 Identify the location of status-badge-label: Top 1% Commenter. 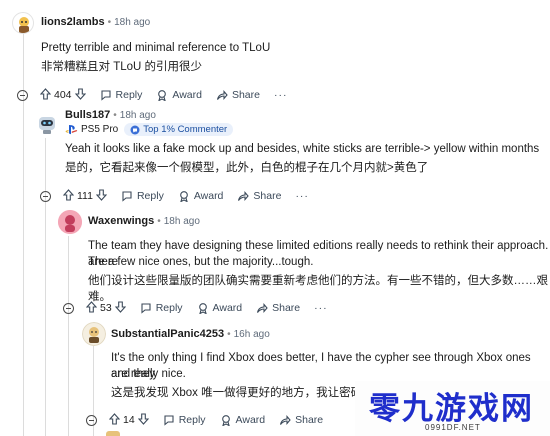
(185, 129).